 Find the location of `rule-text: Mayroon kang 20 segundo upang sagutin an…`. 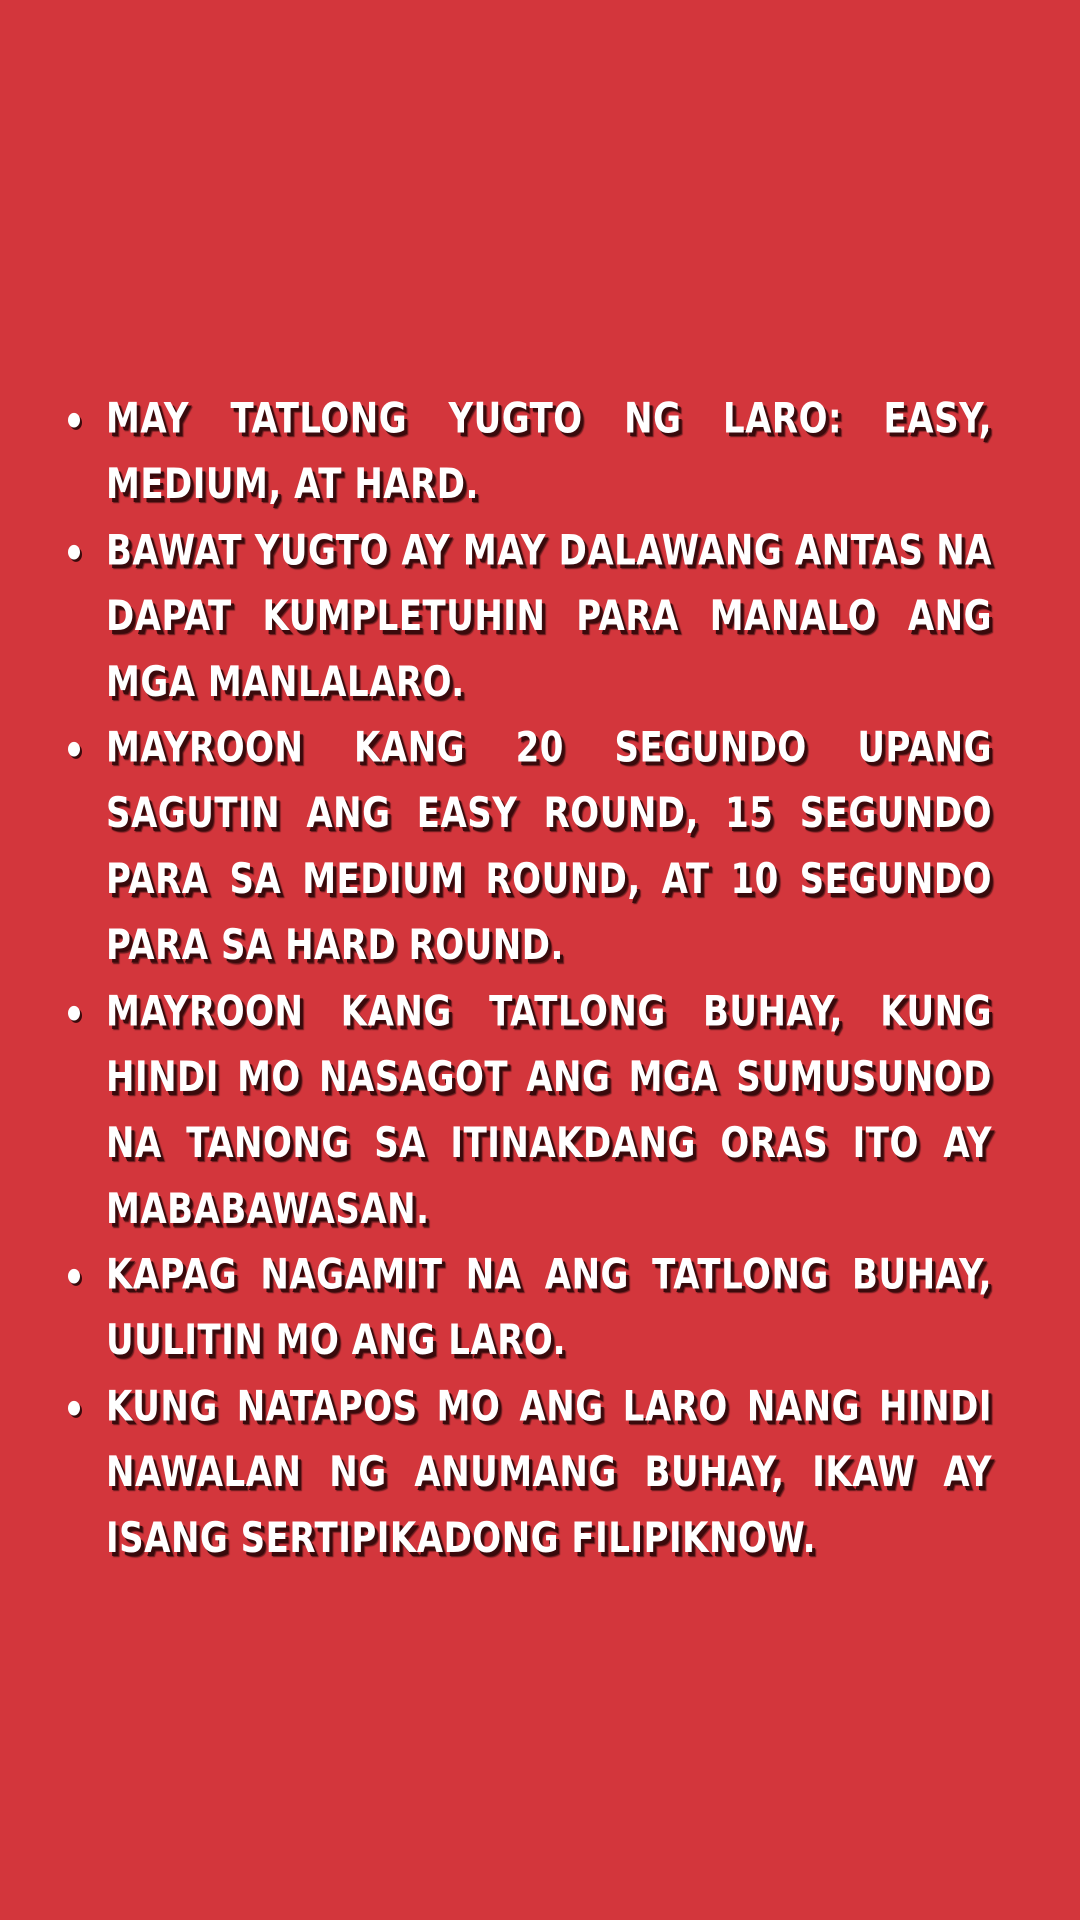

rule-text: Mayroon kang 20 segundo upang sagutin an… is located at coordinates (549, 847).